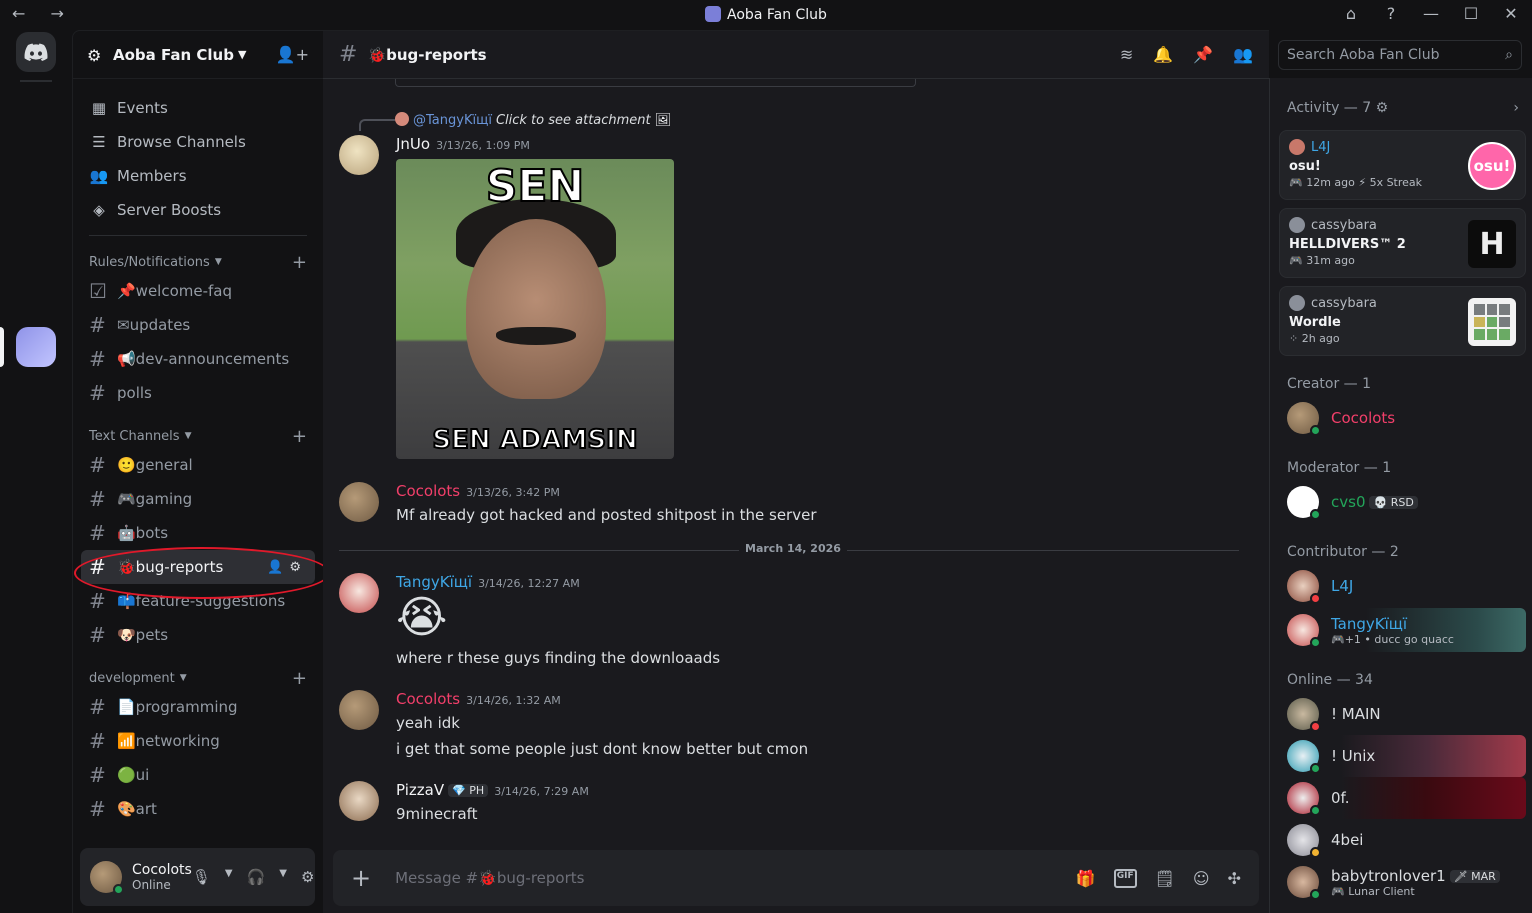 The width and height of the screenshot is (1532, 913). What do you see at coordinates (99, 176) in the screenshot?
I see `members-icon: 👥` at bounding box center [99, 176].